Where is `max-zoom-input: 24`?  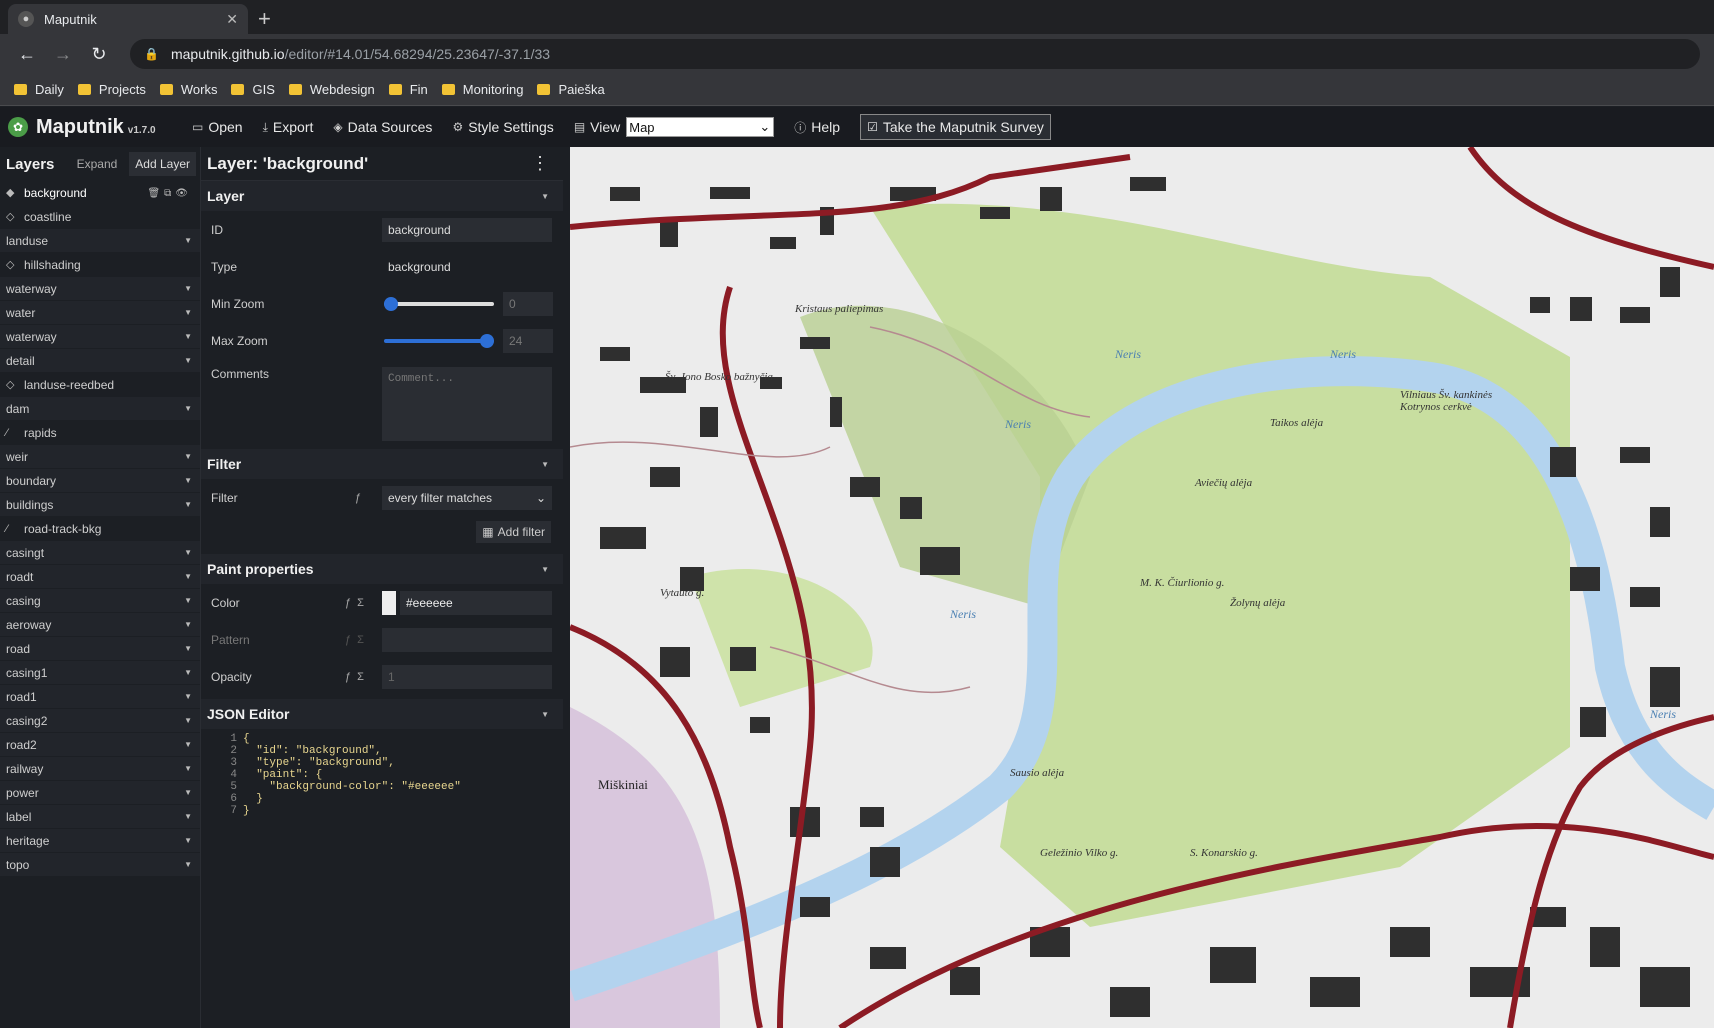 max-zoom-input: 24 is located at coordinates (528, 340).